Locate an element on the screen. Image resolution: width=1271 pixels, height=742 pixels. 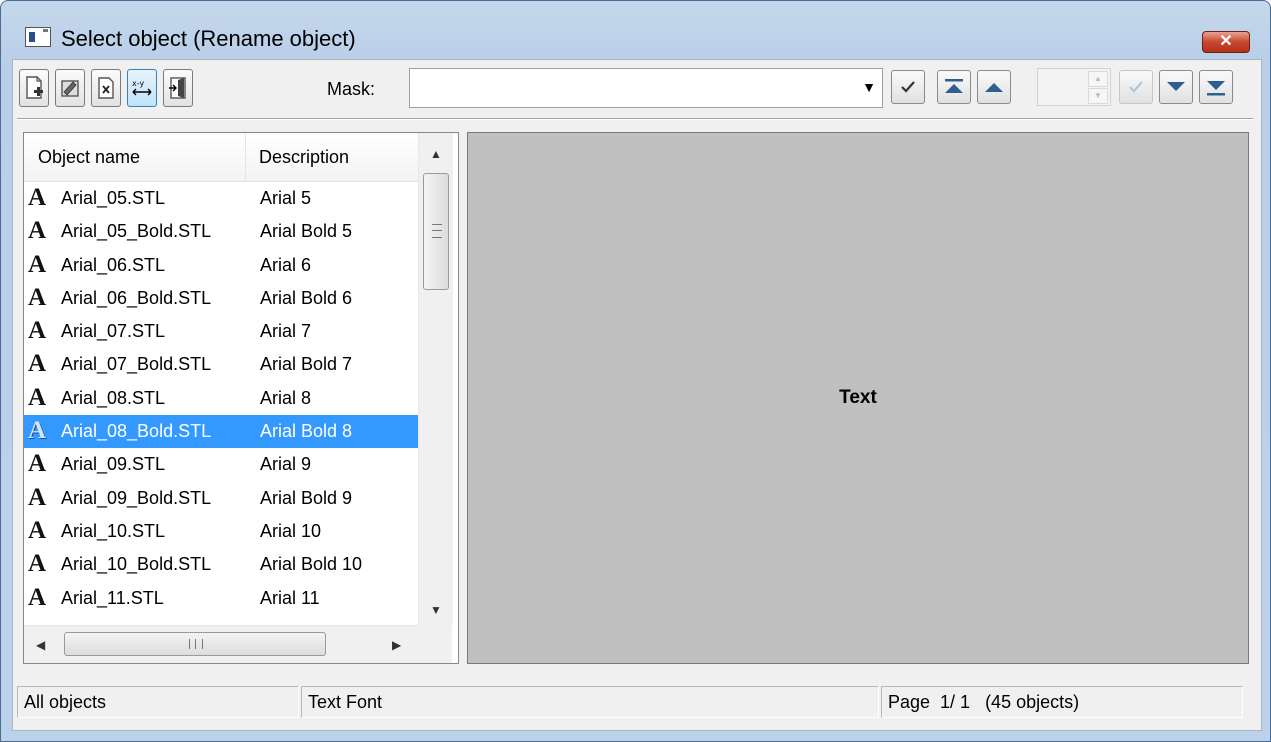
next-page-icon is located at coordinates (1176, 86).